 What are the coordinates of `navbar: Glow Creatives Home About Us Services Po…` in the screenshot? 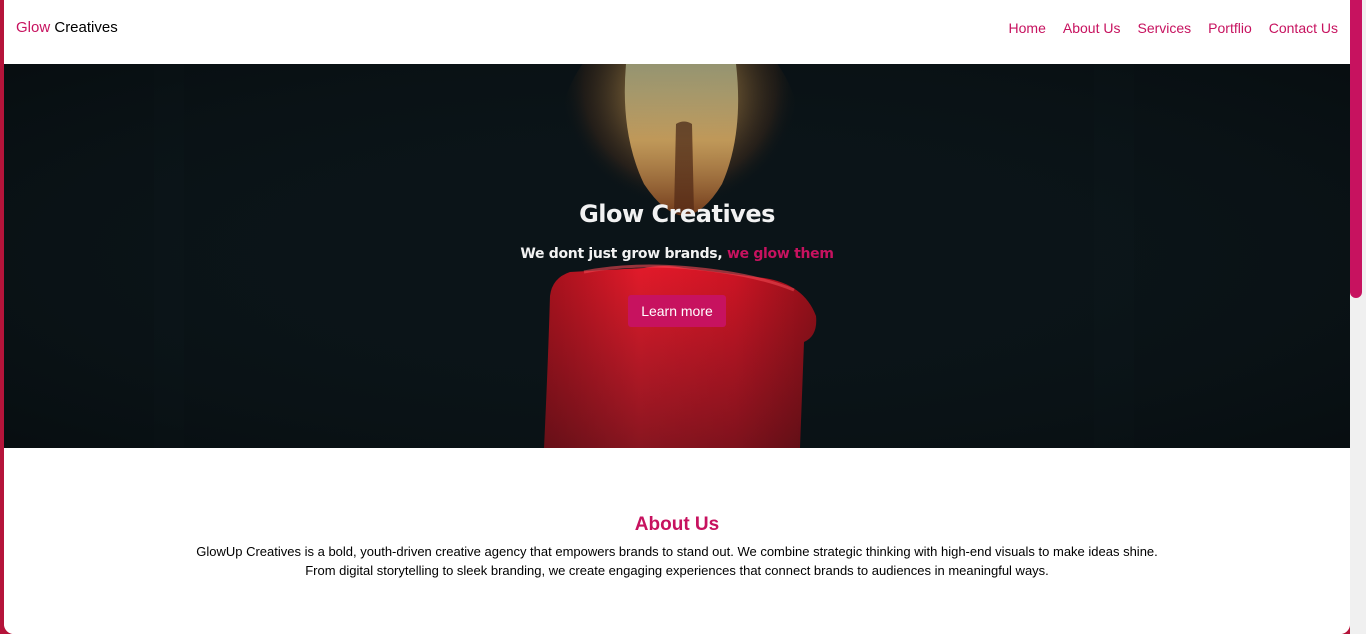 It's located at (677, 32).